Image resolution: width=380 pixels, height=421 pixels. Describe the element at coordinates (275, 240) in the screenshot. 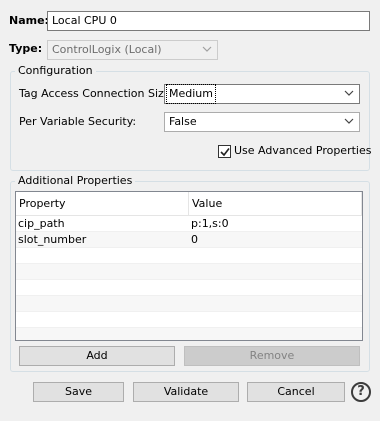

I see `value-cell: 0` at that location.